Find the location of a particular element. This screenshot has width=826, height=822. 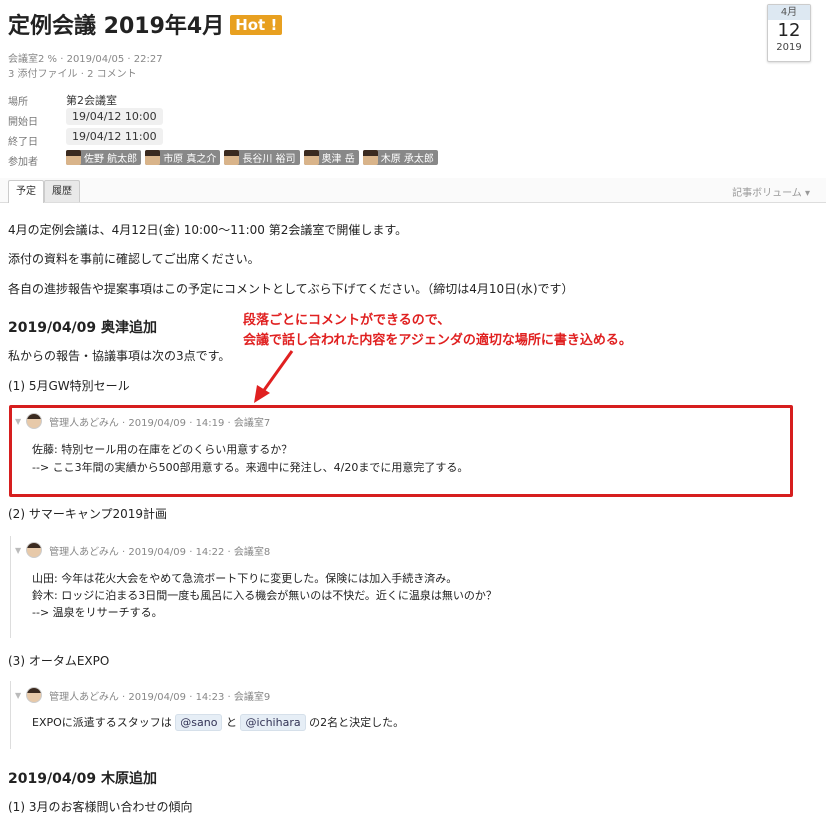

comment-meta: 管理人あどみん · 2019/04/09 · 14:19 · 会議室7 is located at coordinates (160, 423).